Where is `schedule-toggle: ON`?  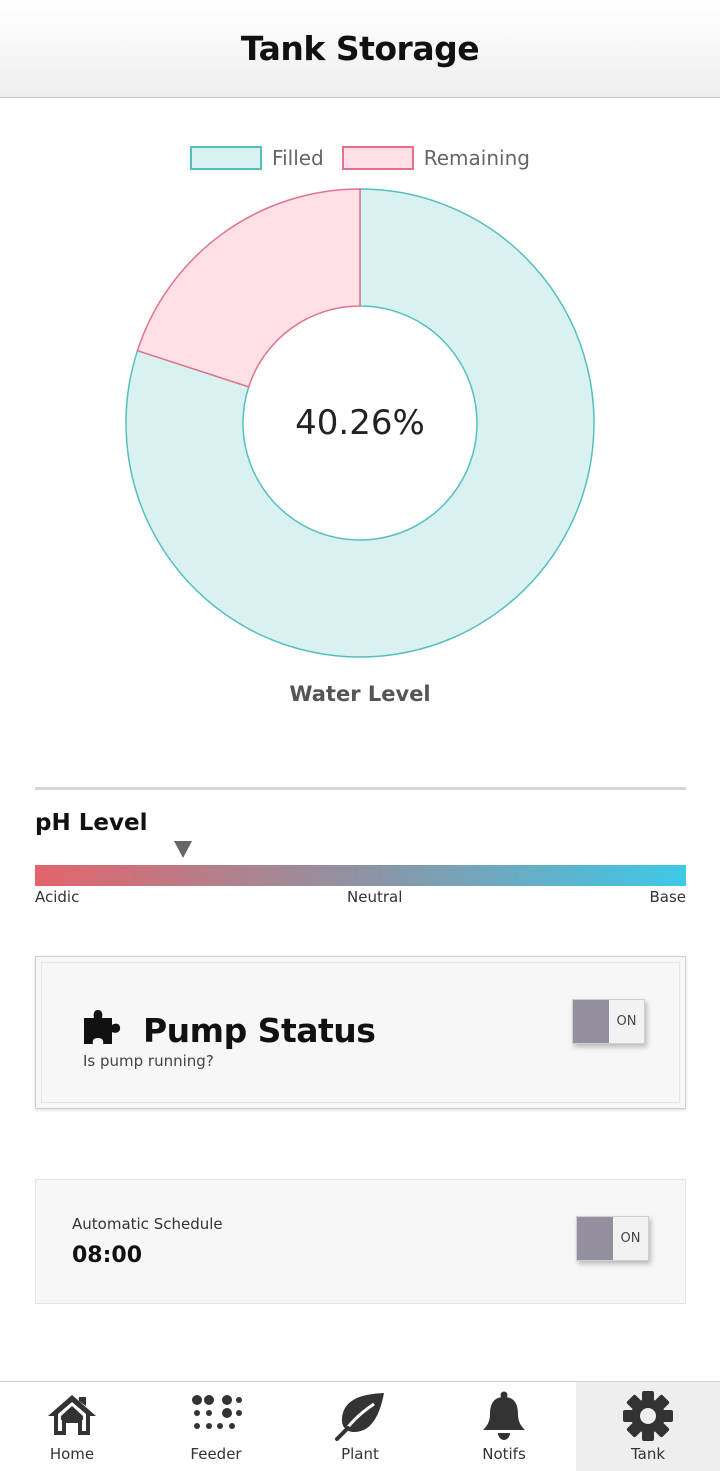 schedule-toggle: ON is located at coordinates (612, 1238).